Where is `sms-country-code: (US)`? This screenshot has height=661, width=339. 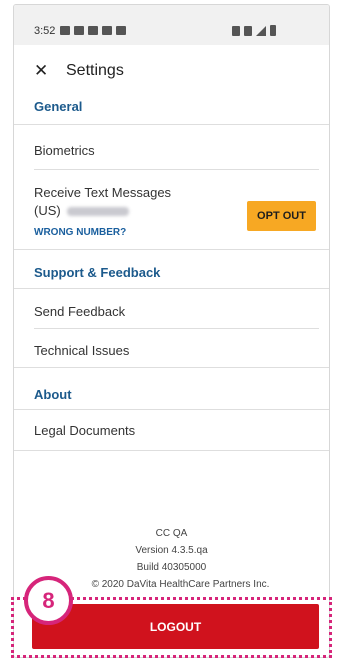
sms-country-code: (US) is located at coordinates (47, 210).